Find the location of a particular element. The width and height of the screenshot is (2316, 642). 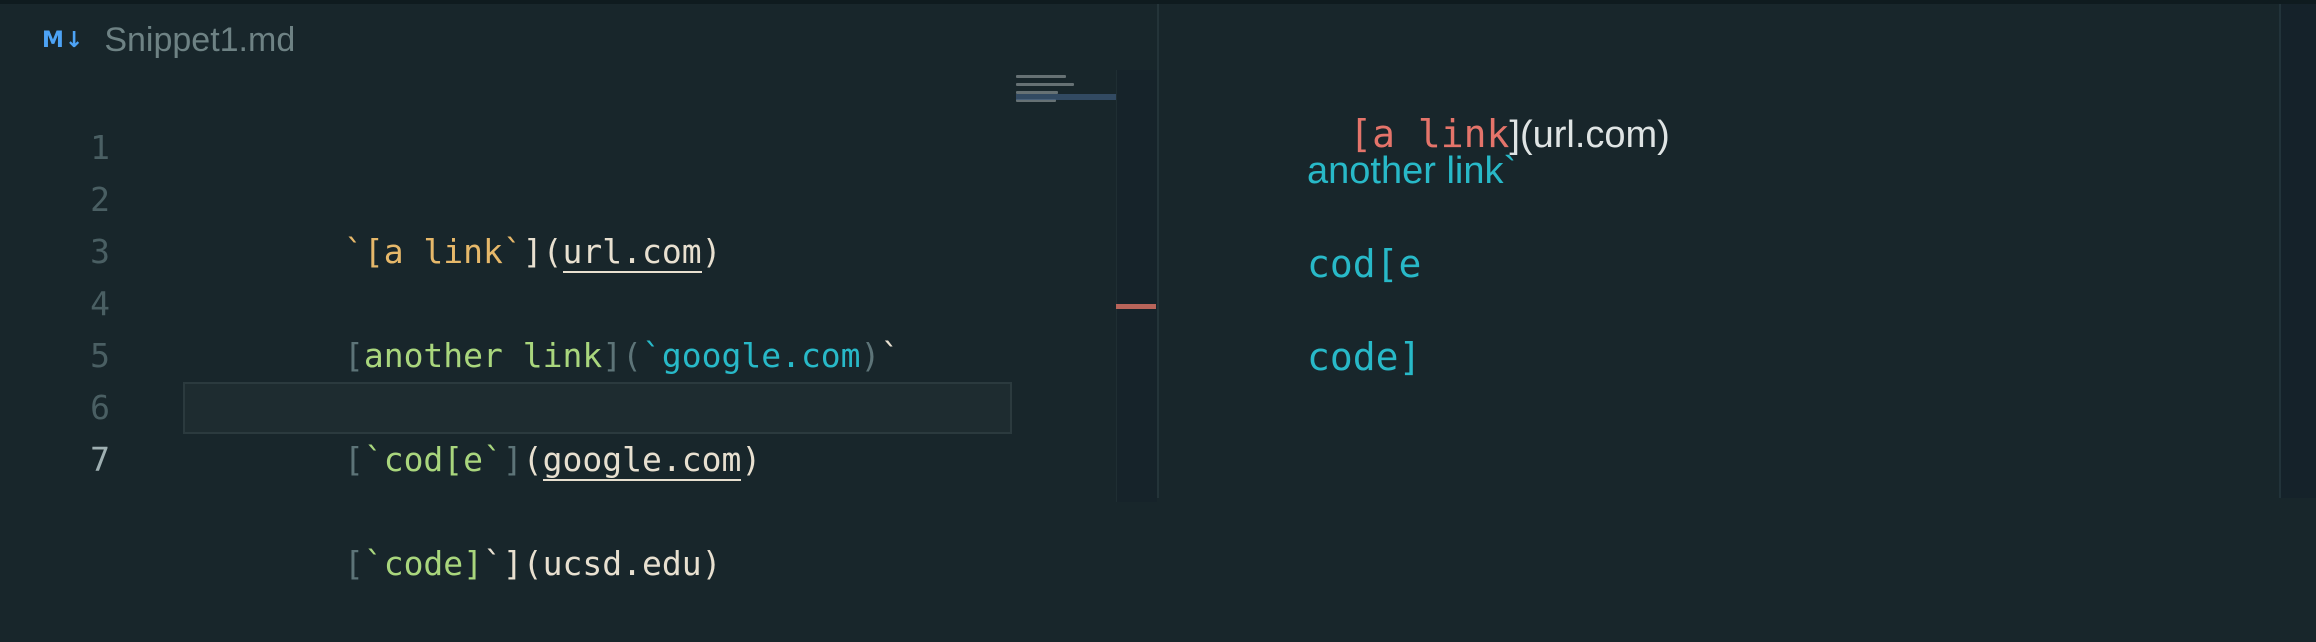

token: ] is located at coordinates (512, 459).